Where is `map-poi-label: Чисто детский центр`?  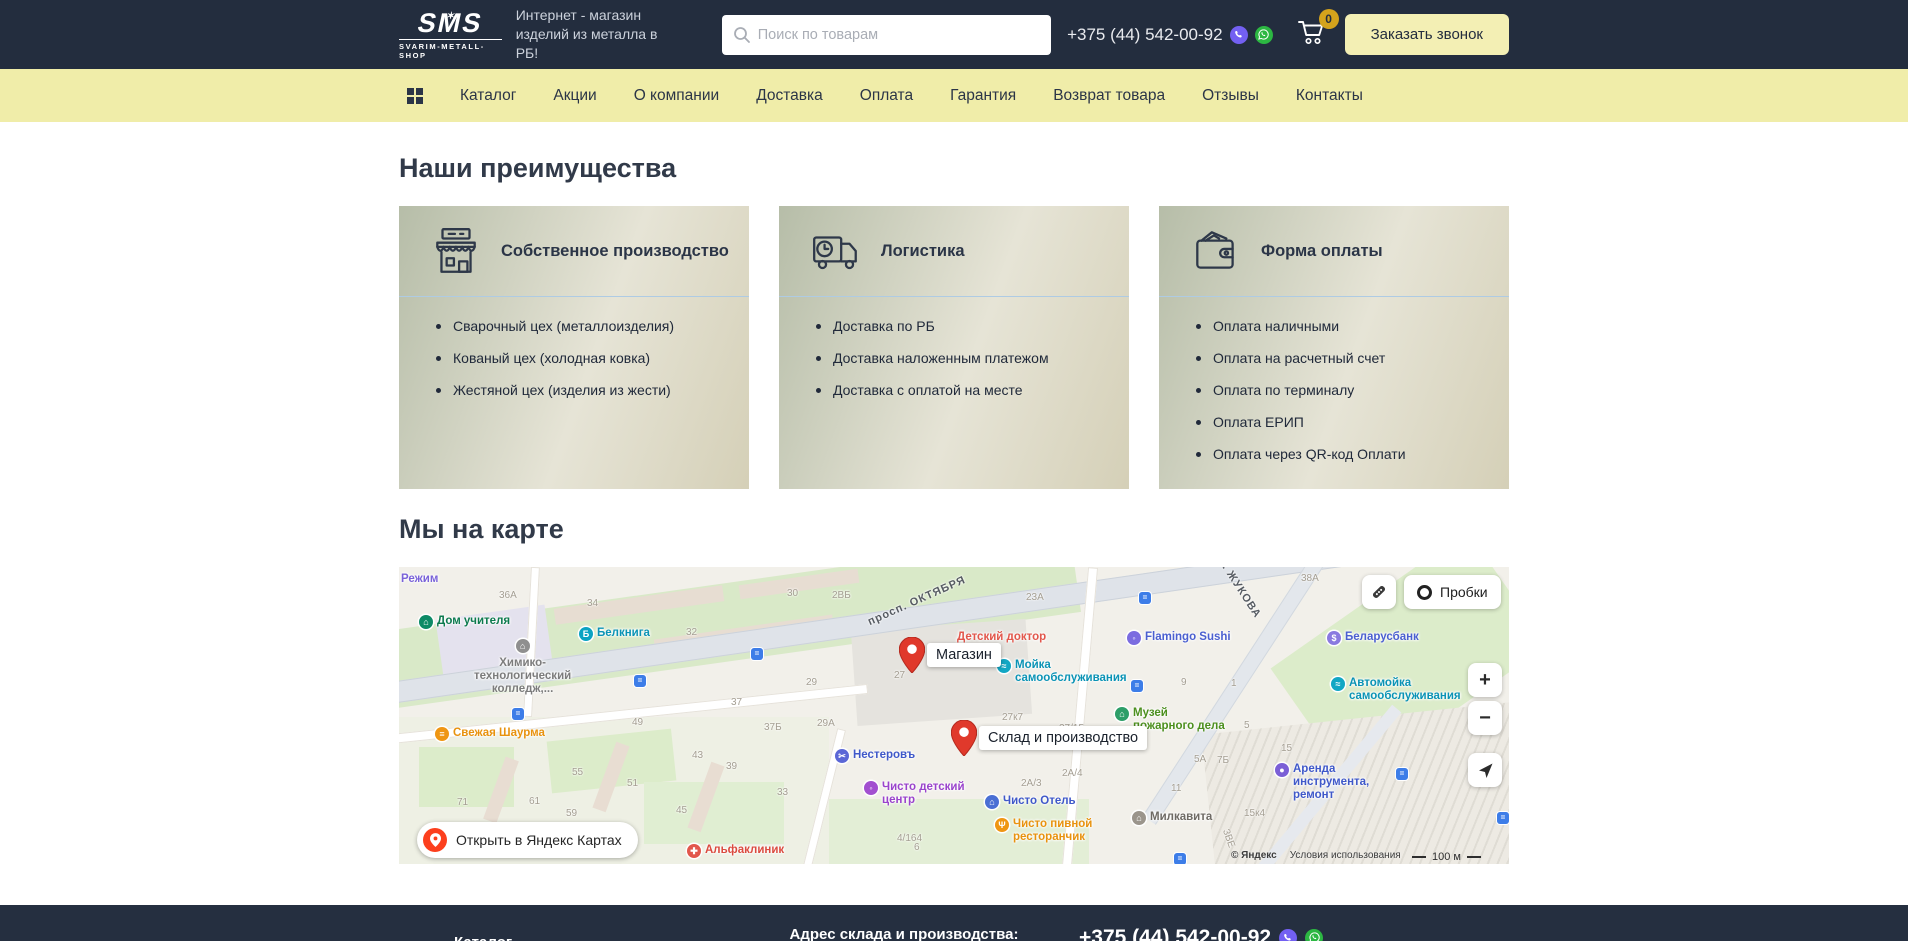
map-poi-label: Чисто детский центр is located at coordinates (923, 793).